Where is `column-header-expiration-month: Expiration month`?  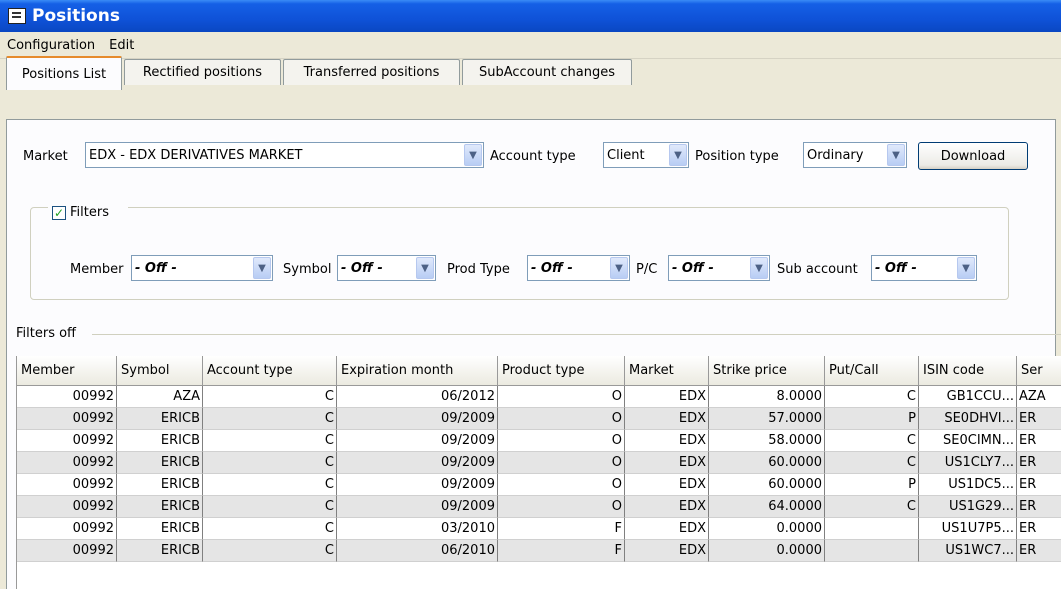
column-header-expiration-month: Expiration month is located at coordinates (417, 371).